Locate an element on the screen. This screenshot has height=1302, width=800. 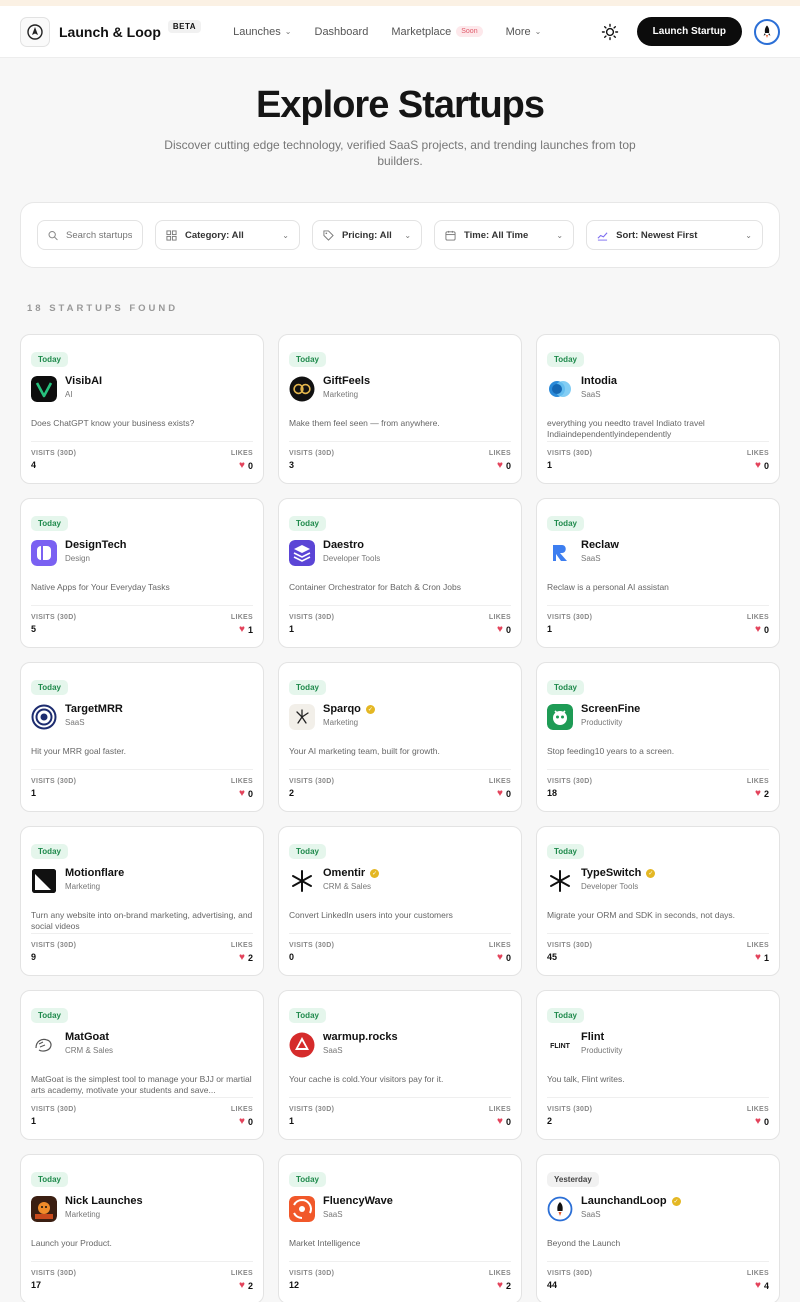
like-button: ♥ 4 is located at coordinates (758, 1285).